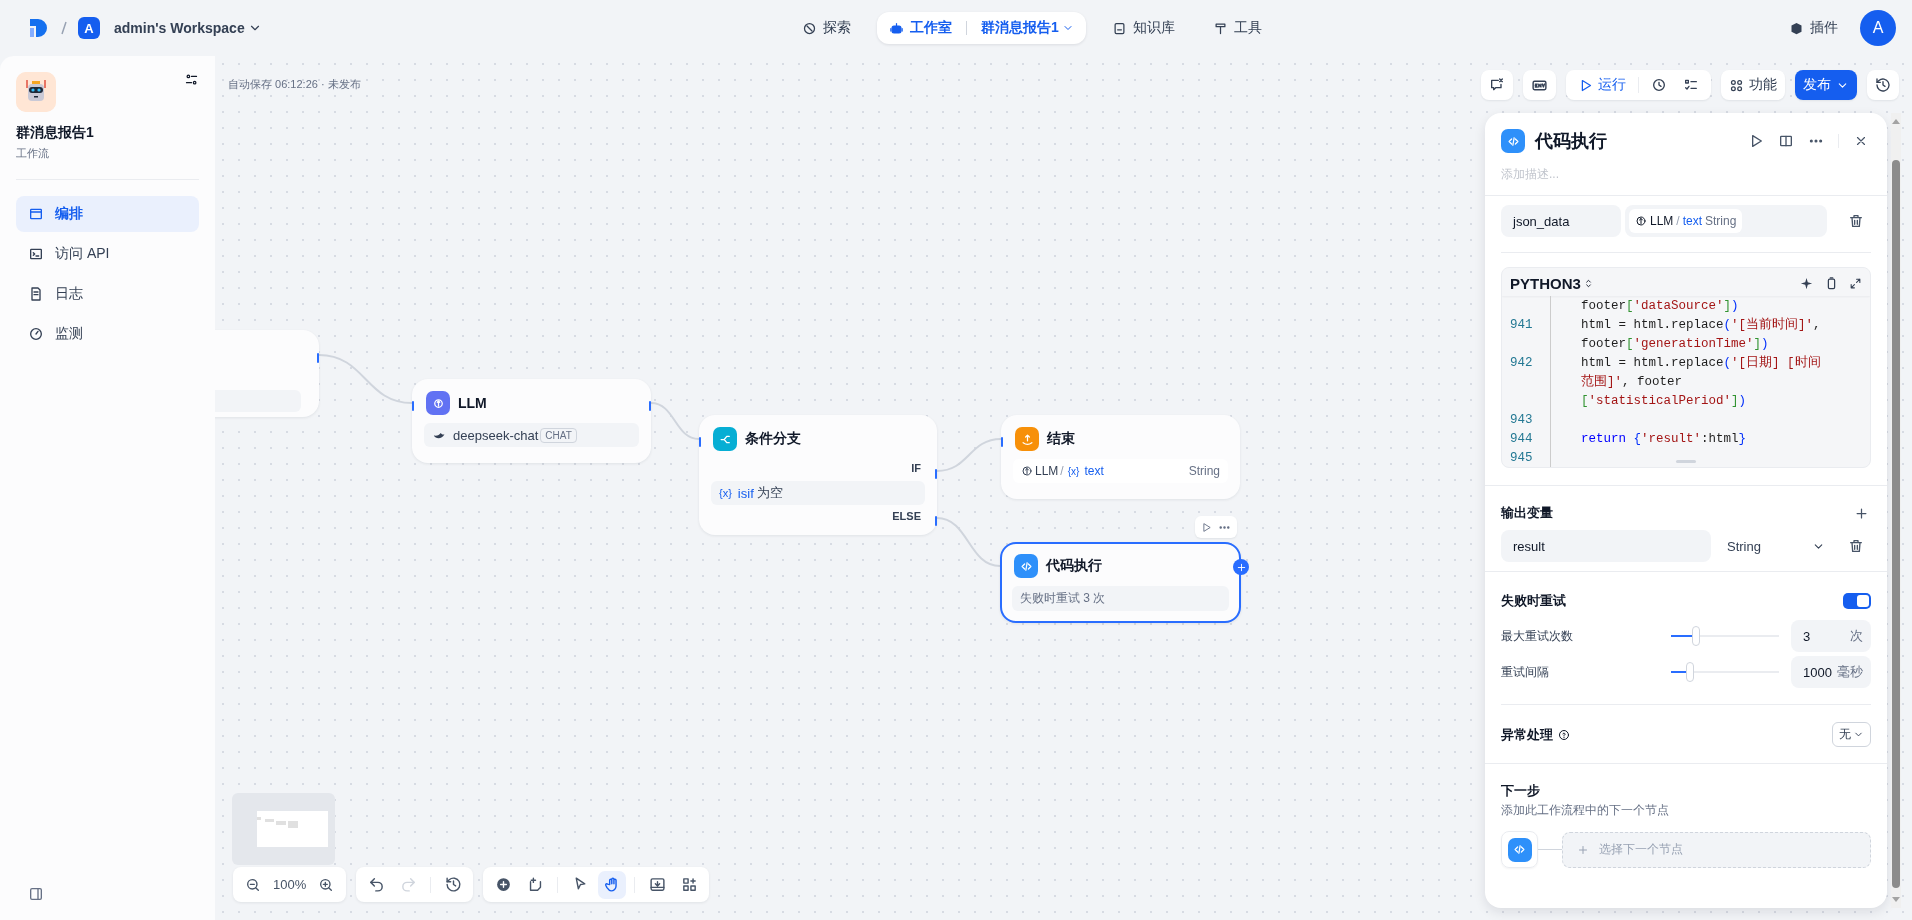 The image size is (1912, 920). Describe the element at coordinates (1027, 28) in the screenshot. I see `app-switcher: 群消息报告1` at that location.